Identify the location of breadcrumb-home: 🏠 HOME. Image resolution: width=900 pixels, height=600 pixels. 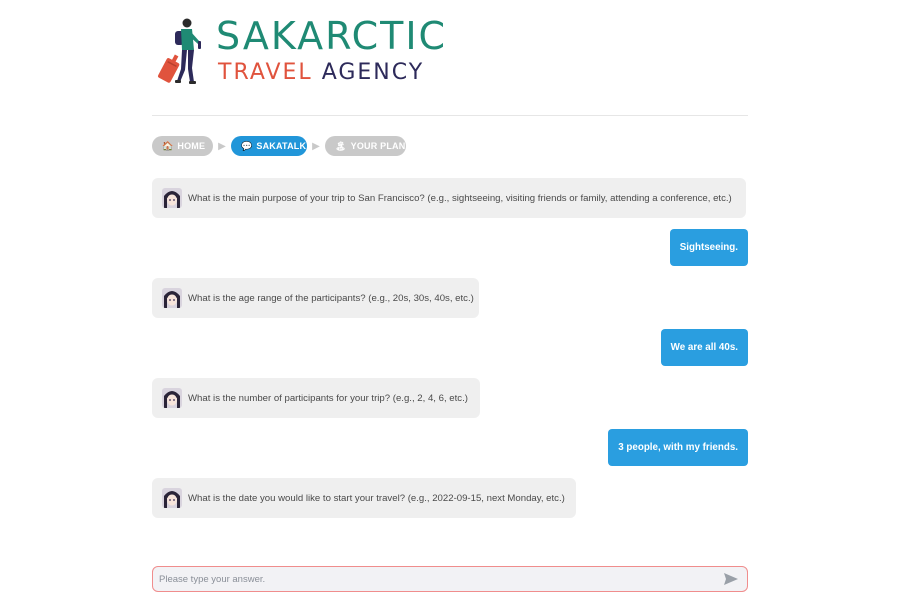
(182, 146).